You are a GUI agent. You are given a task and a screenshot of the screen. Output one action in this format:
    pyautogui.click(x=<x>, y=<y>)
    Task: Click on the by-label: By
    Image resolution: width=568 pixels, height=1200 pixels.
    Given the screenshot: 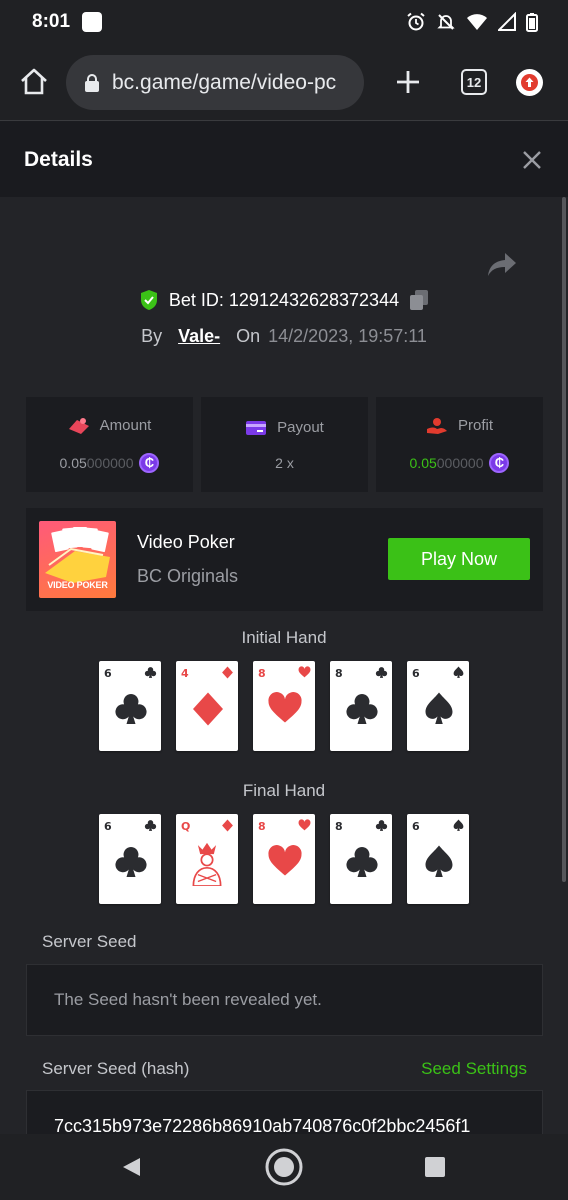 What is the action you would take?
    pyautogui.click(x=152, y=336)
    